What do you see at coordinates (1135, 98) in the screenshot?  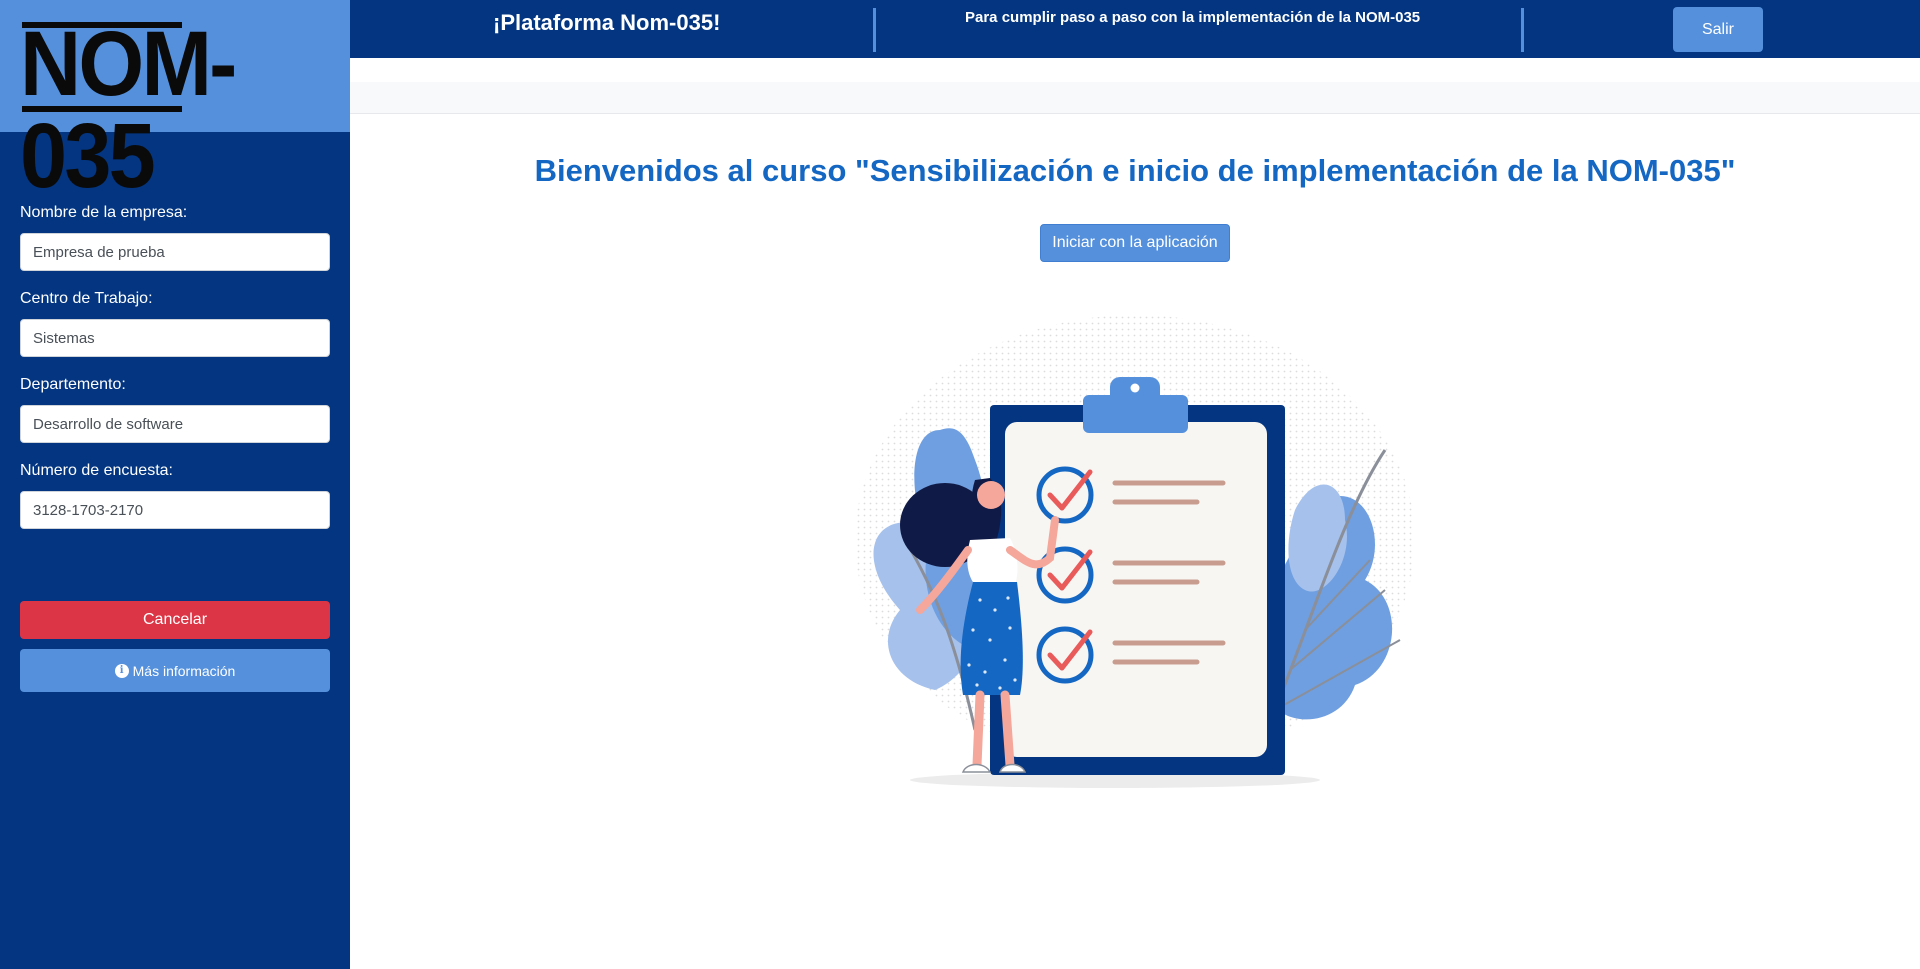 I see `toolbar-strip` at bounding box center [1135, 98].